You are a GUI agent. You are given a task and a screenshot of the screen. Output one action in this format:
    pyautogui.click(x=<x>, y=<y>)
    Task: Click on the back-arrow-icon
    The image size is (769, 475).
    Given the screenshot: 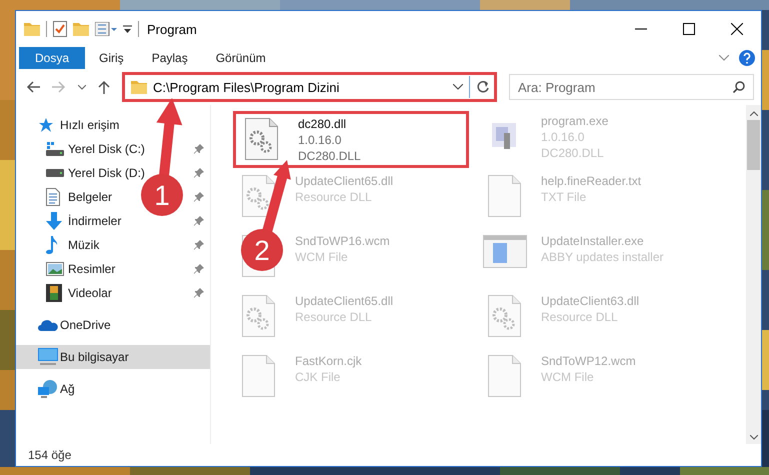 What is the action you would take?
    pyautogui.click(x=33, y=87)
    